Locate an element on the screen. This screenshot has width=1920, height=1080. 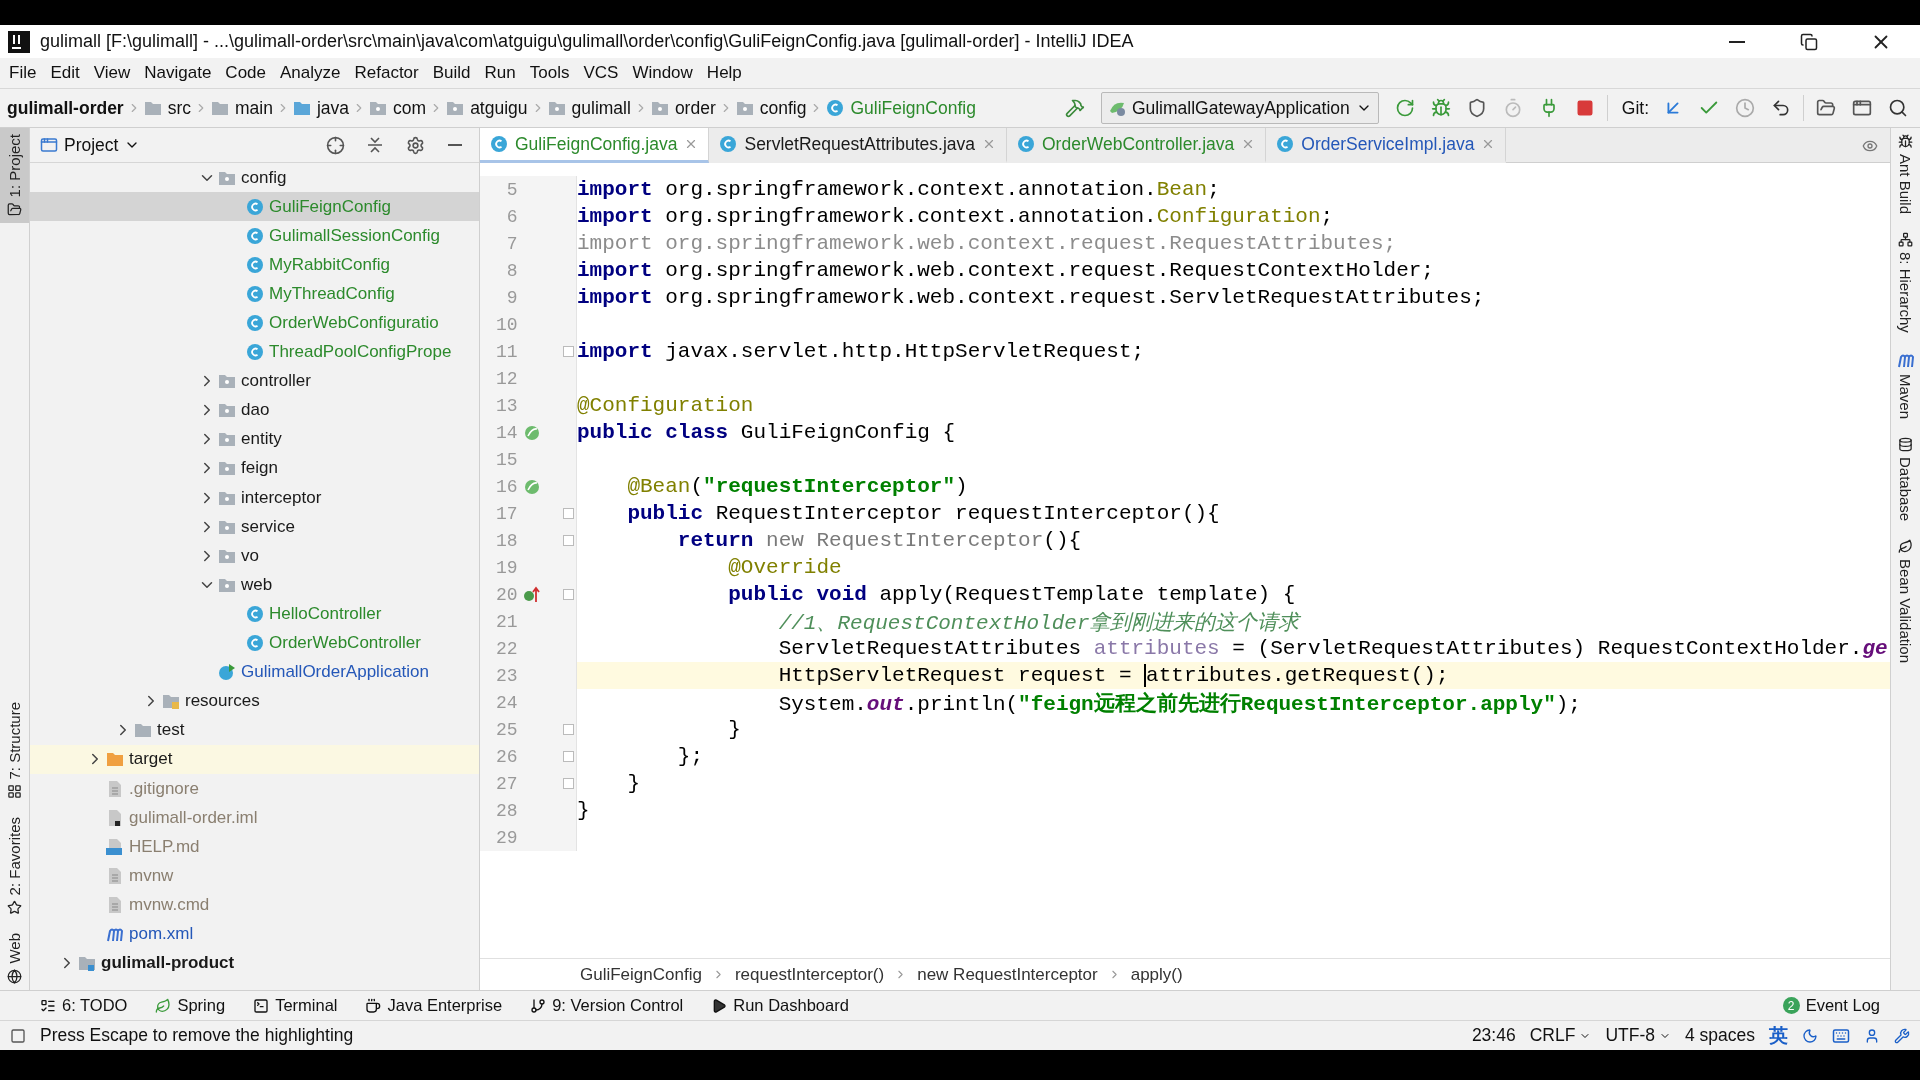
tree-item: OrderWebController is located at coordinates (254, 643).